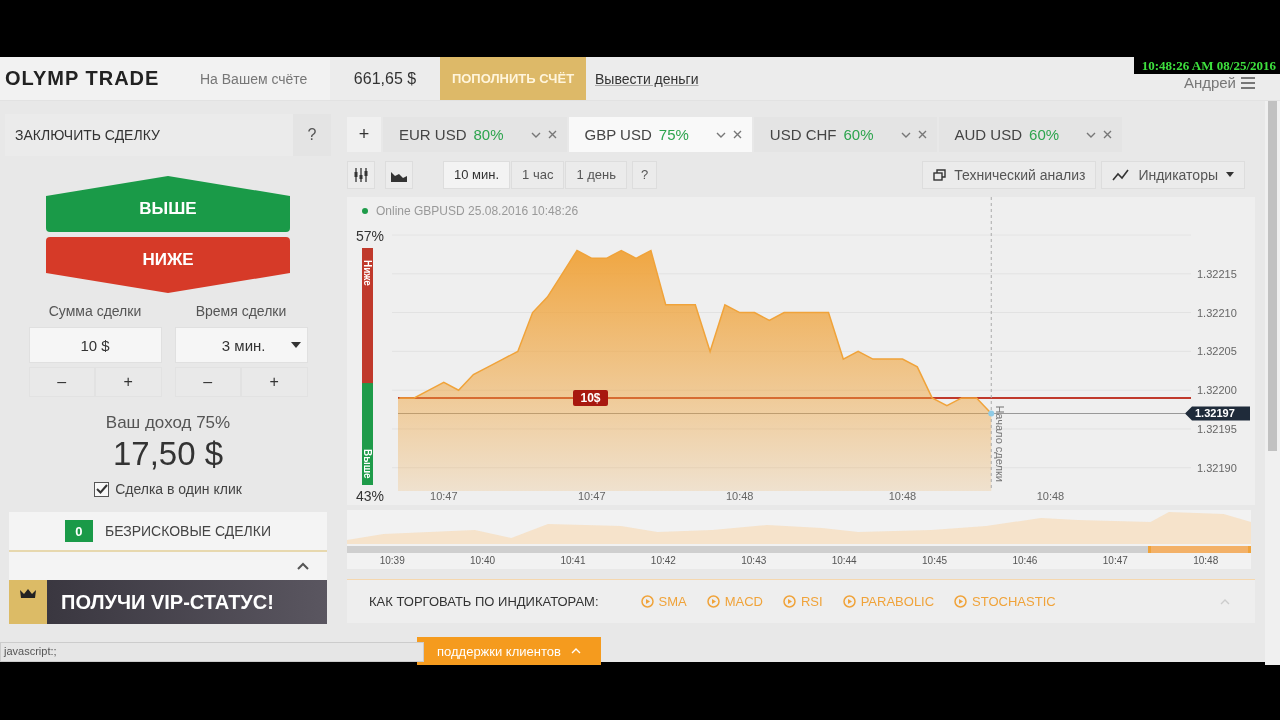 This screenshot has width=1280, height=720. What do you see at coordinates (1217, 390) in the screenshot?
I see `y-axis-label: 1.32200` at bounding box center [1217, 390].